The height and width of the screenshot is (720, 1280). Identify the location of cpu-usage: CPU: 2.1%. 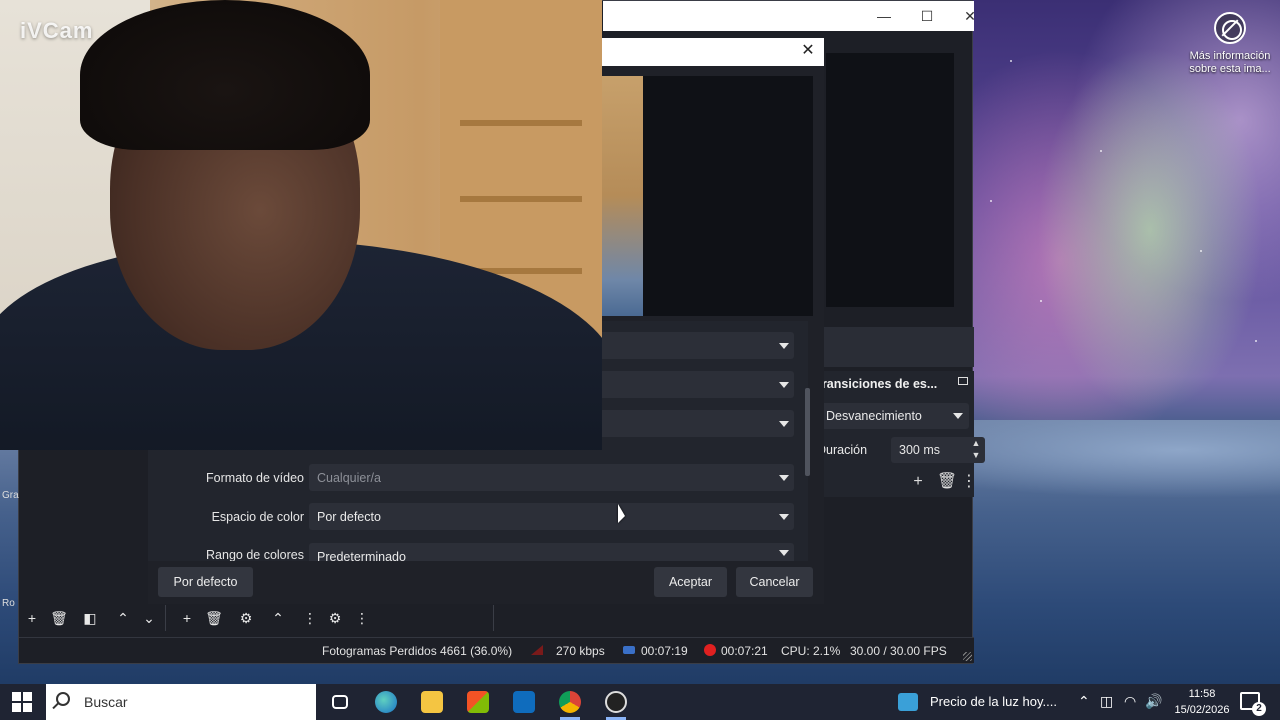
(811, 651).